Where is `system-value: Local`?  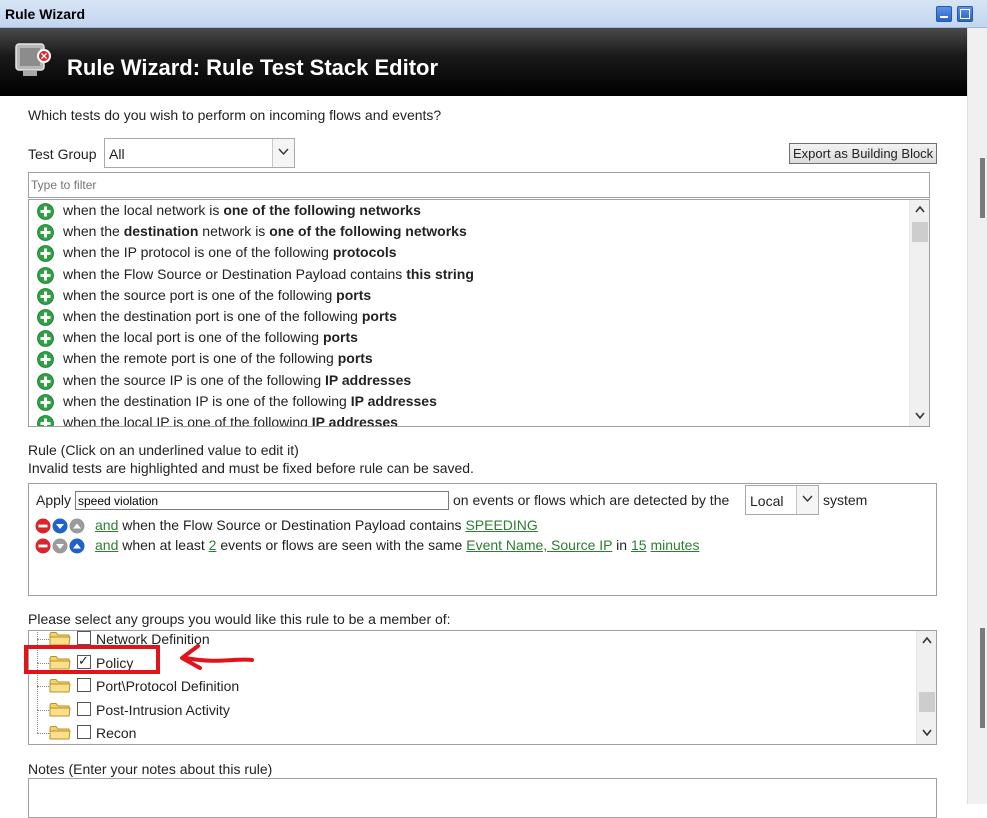
system-value: Local is located at coordinates (767, 501).